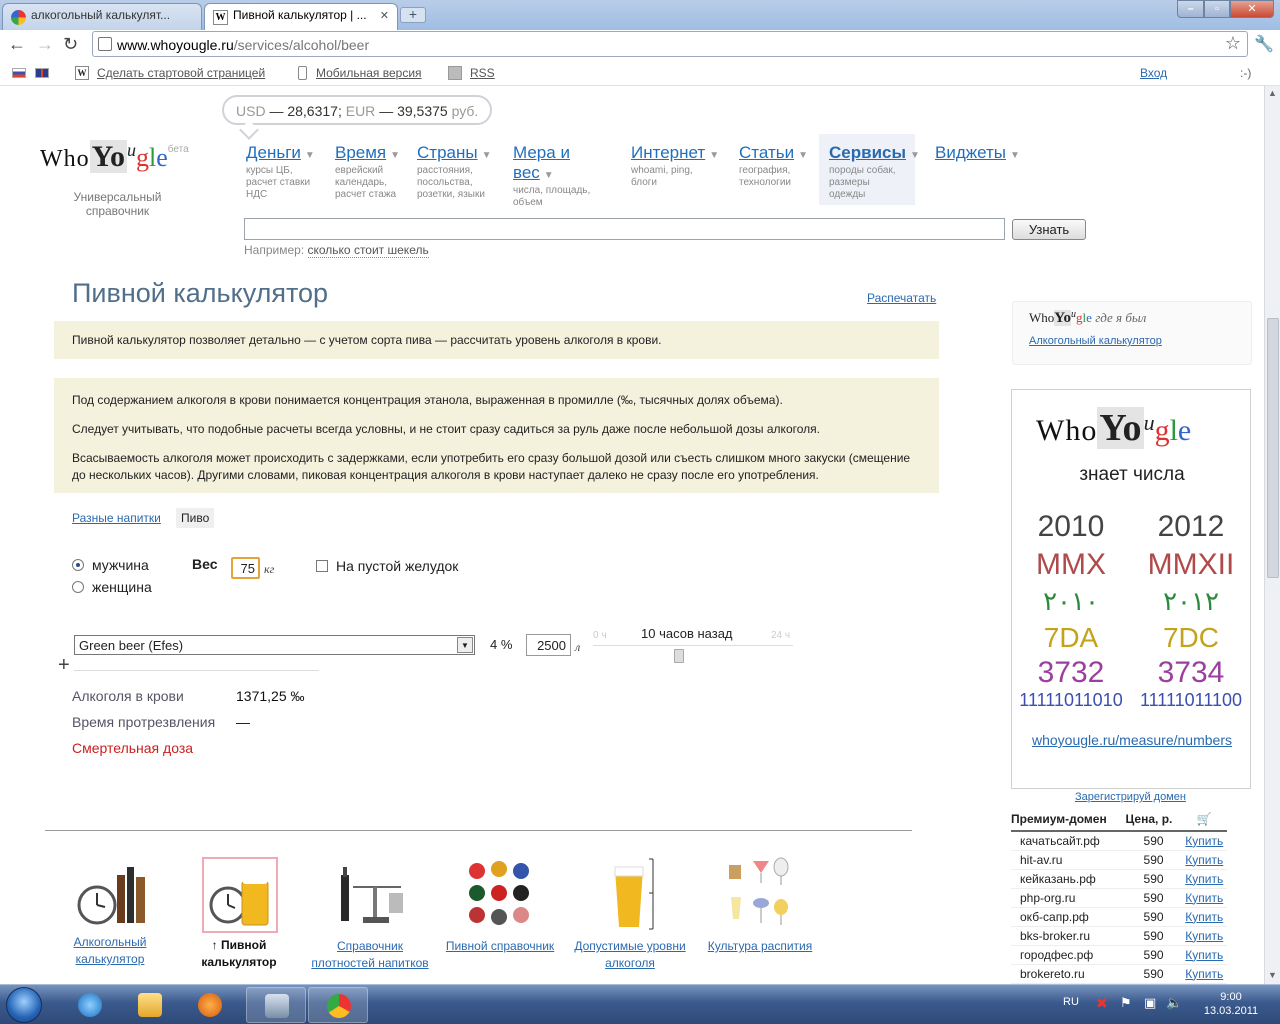 The image size is (1280, 1024). Describe the element at coordinates (110, 950) in the screenshot. I see `service-caption: Алкогольный калькулятор` at that location.